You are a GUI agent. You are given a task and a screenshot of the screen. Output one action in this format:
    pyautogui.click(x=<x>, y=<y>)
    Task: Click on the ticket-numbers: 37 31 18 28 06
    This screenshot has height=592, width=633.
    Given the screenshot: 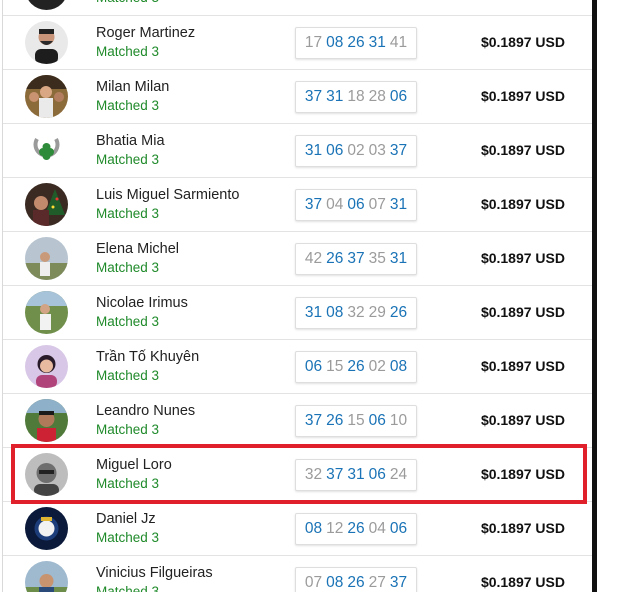 What is the action you would take?
    pyautogui.click(x=356, y=97)
    